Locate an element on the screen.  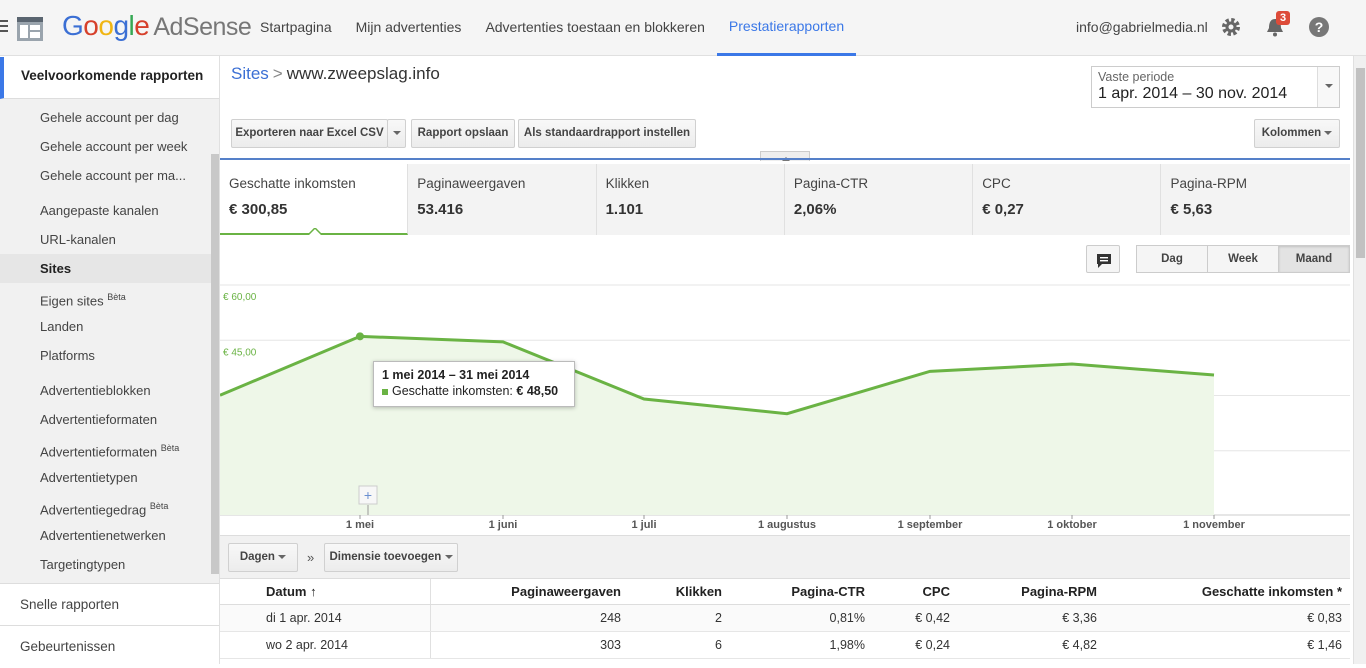
dimension-bar: Dagen » Dimensie toevoegen is located at coordinates (785, 557).